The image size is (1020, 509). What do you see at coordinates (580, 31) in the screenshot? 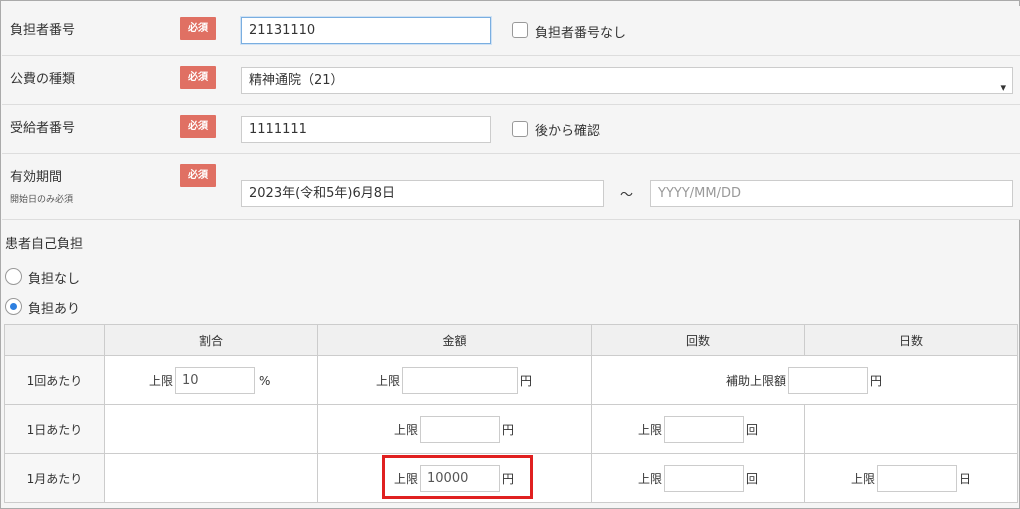
I see `no-insurer-number-label: 負担者番号なし` at bounding box center [580, 31].